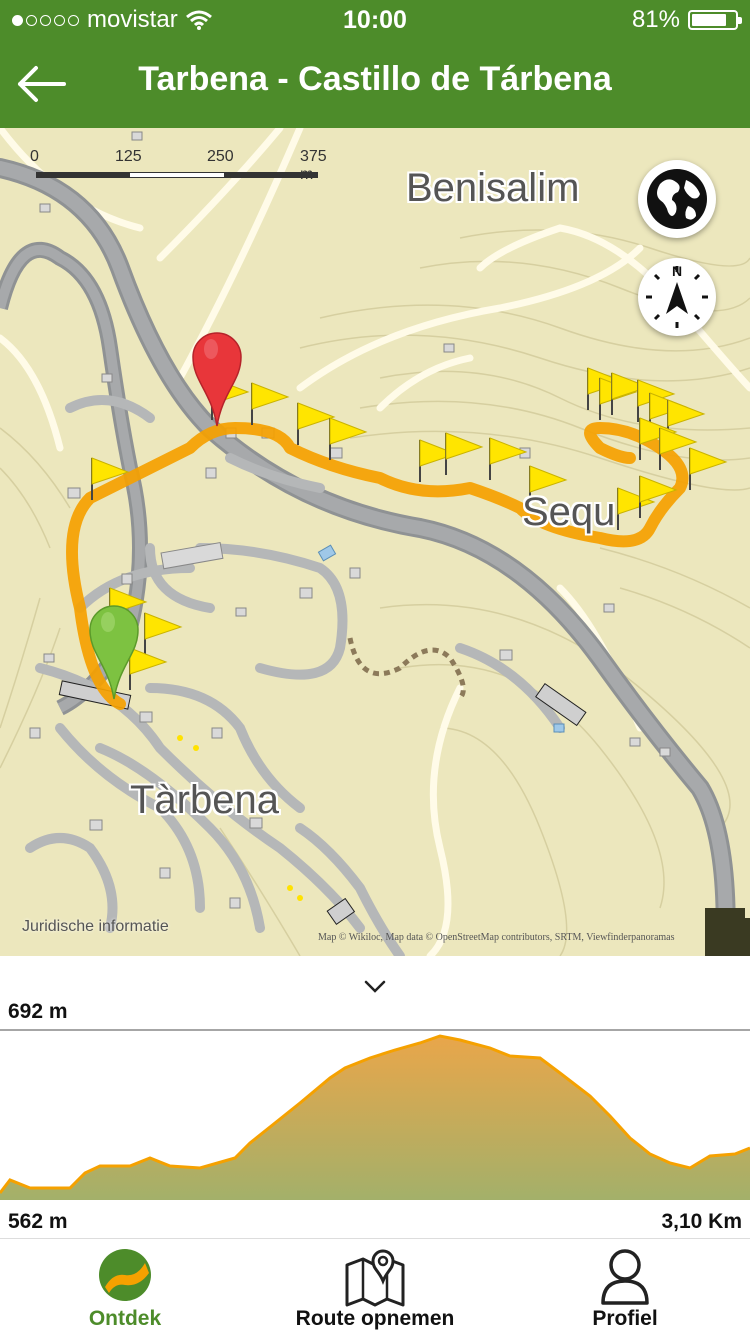 The height and width of the screenshot is (1335, 750). What do you see at coordinates (625, 1277) in the screenshot?
I see `user-icon` at bounding box center [625, 1277].